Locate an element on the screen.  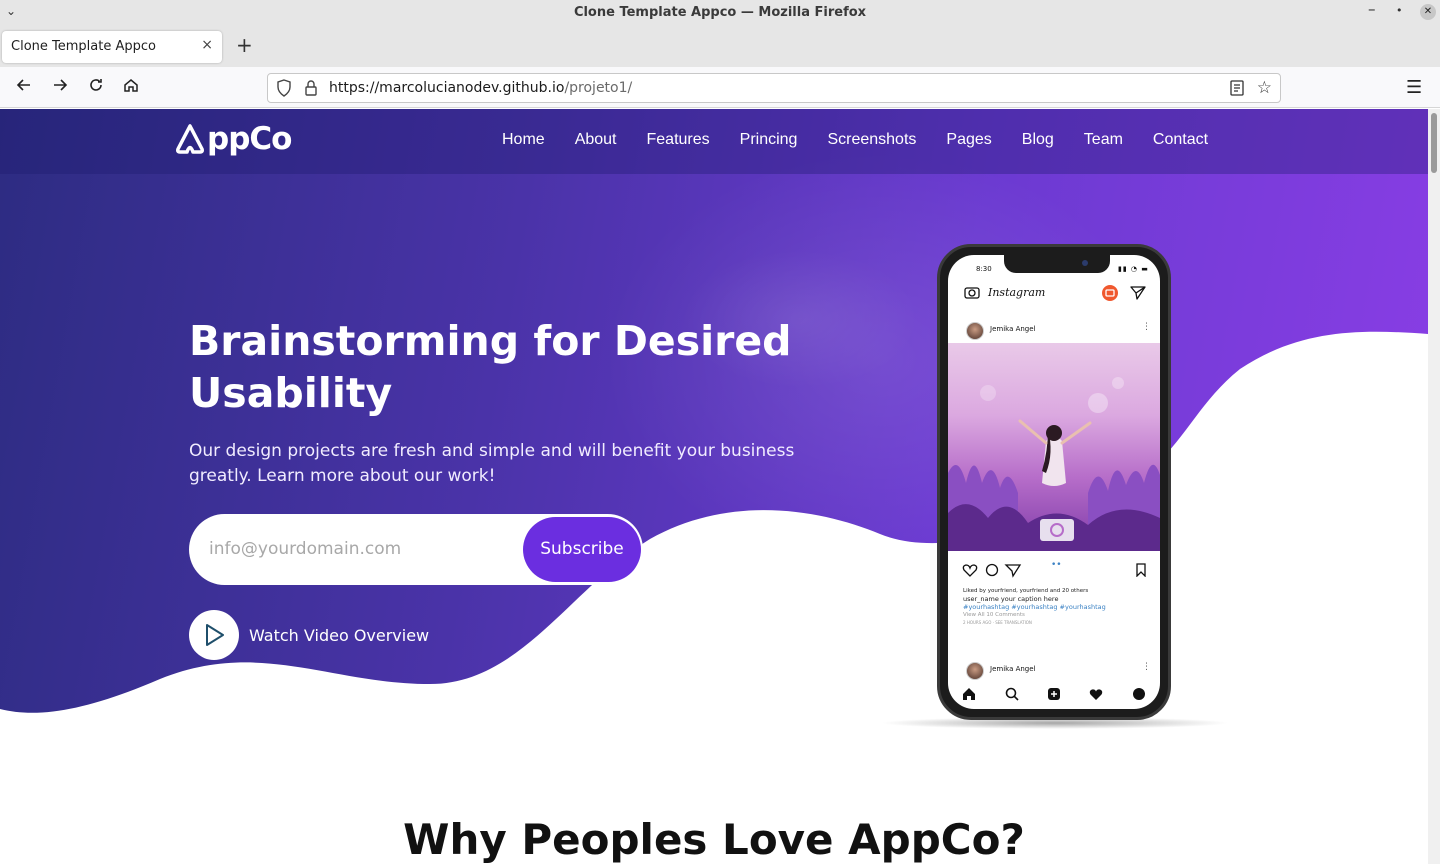
status-time: 8:30 is located at coordinates (984, 269).